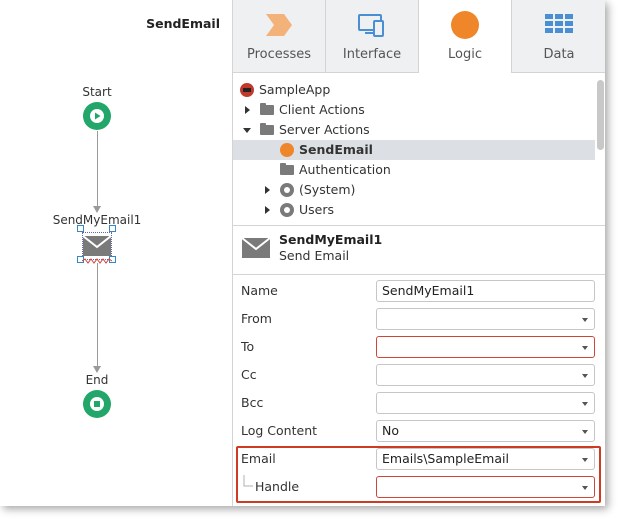 The width and height of the screenshot is (618, 519). What do you see at coordinates (485, 431) in the screenshot?
I see `log-content-dropdown: No` at bounding box center [485, 431].